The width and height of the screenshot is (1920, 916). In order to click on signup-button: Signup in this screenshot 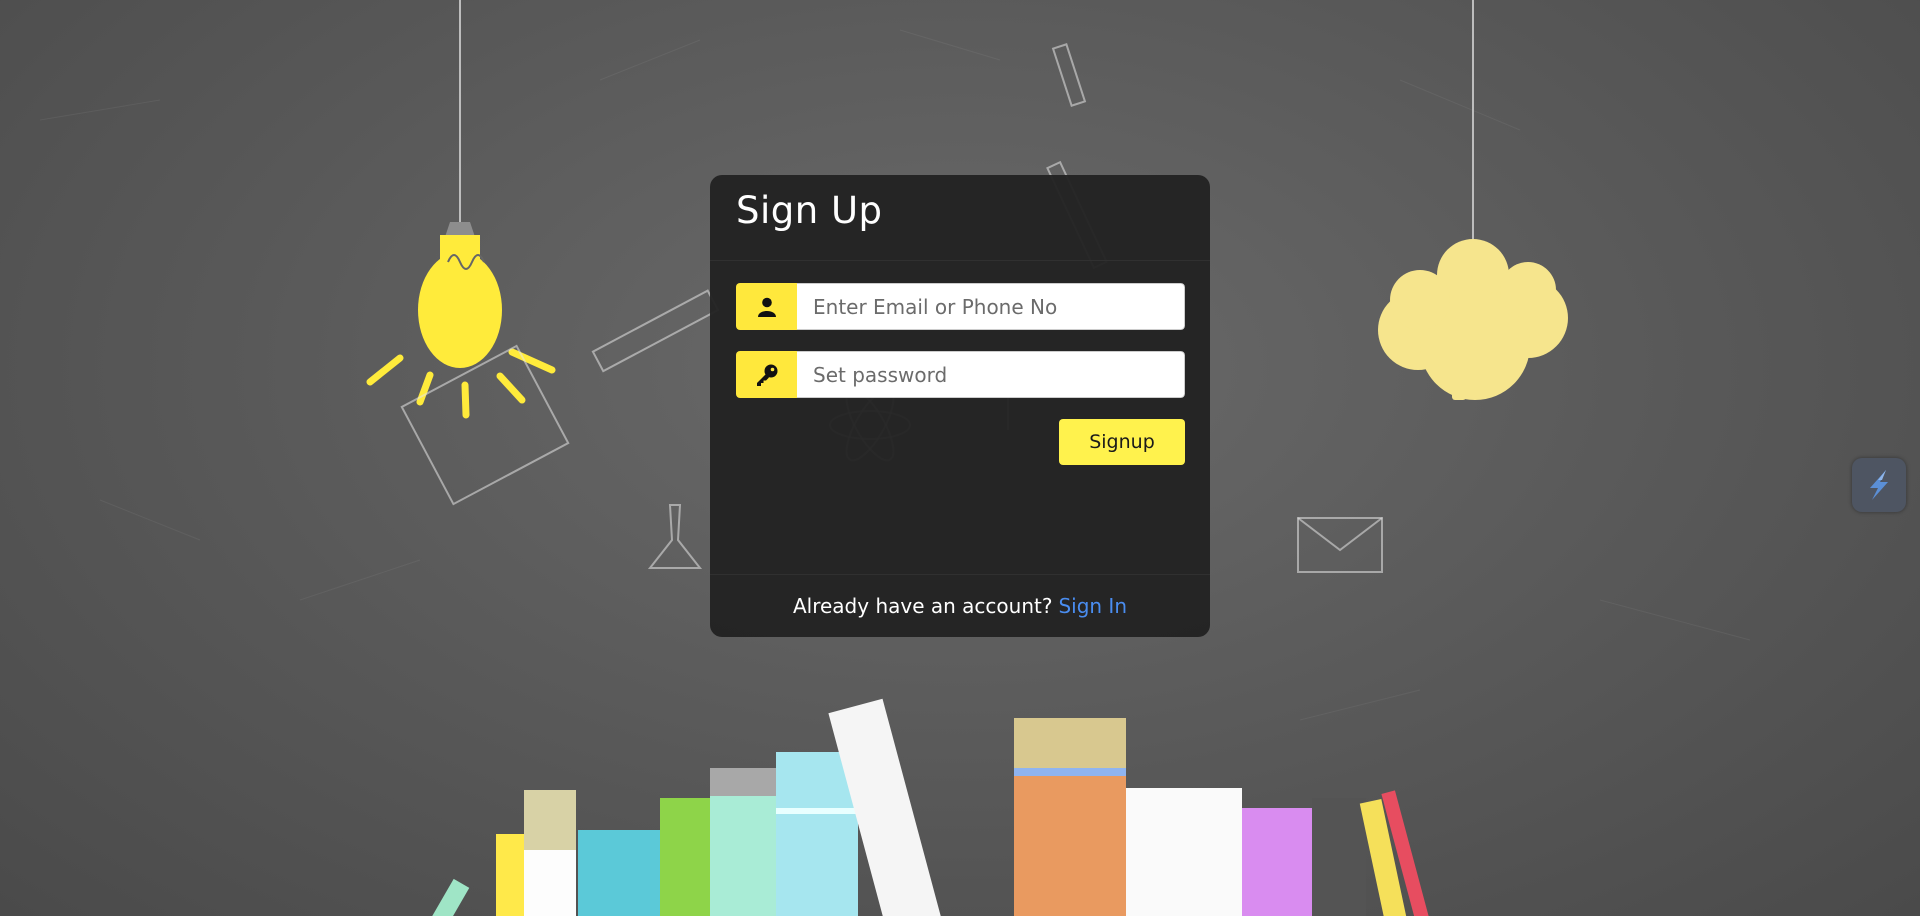, I will do `click(1122, 442)`.